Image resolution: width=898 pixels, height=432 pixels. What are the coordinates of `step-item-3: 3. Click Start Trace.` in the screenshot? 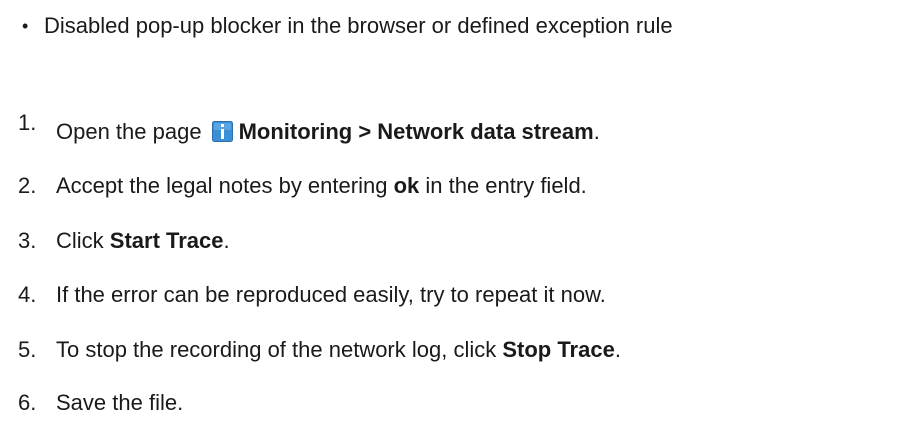 It's located at (124, 241).